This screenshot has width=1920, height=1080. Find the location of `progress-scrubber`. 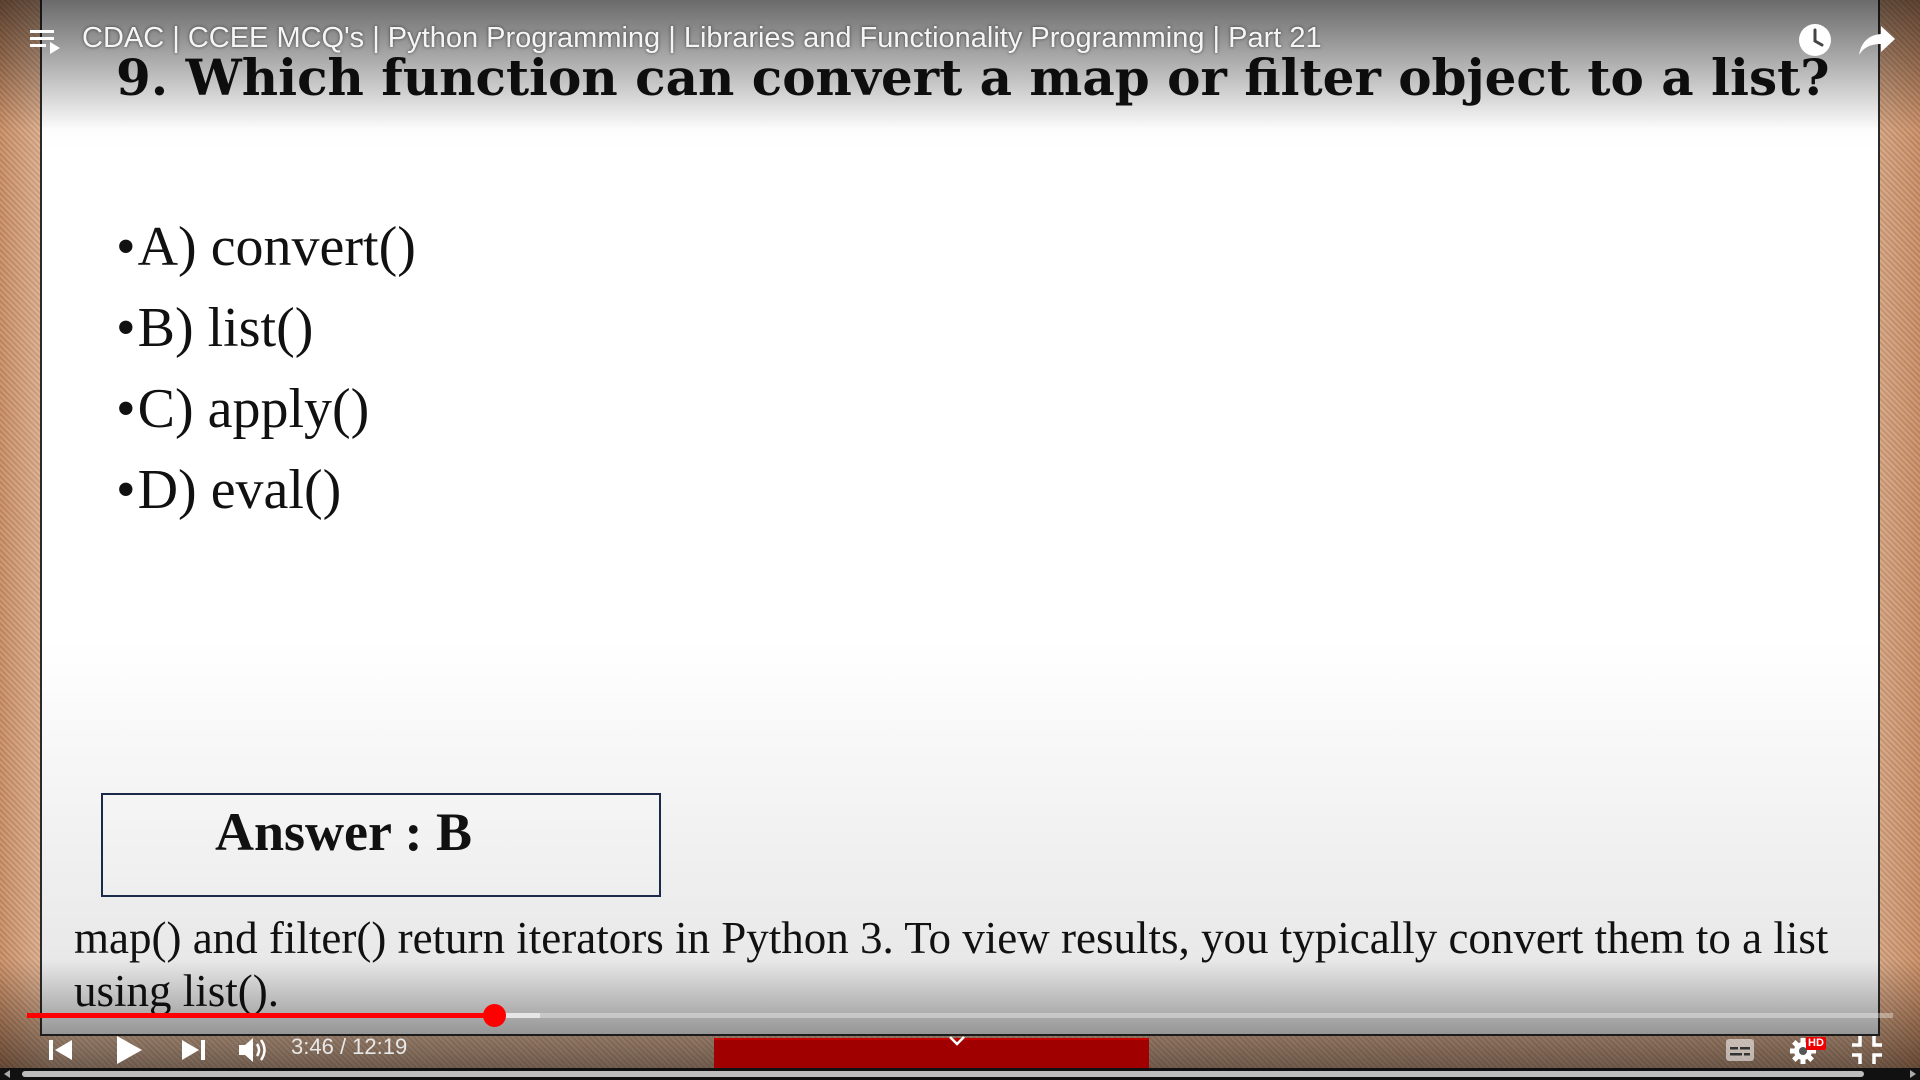

progress-scrubber is located at coordinates (494, 1015).